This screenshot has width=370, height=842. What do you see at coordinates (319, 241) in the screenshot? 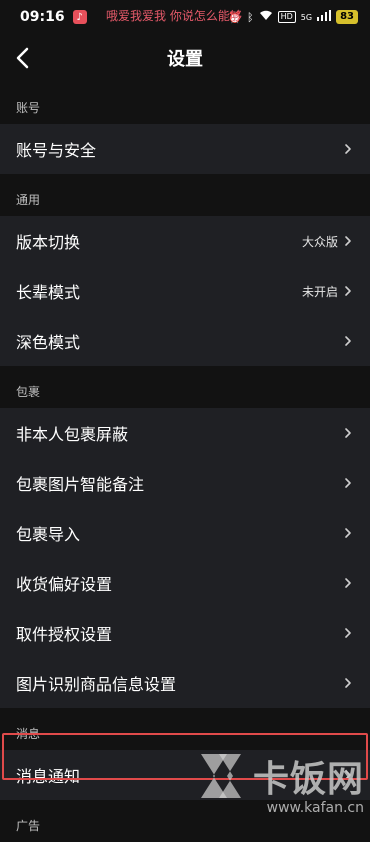
I see `row-value: 大众版` at bounding box center [319, 241].